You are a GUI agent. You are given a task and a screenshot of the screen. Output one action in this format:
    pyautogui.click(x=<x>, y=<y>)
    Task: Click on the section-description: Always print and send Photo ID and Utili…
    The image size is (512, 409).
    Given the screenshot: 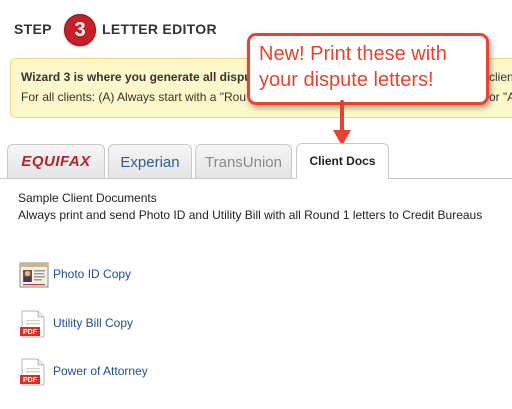 What is the action you would take?
    pyautogui.click(x=250, y=215)
    